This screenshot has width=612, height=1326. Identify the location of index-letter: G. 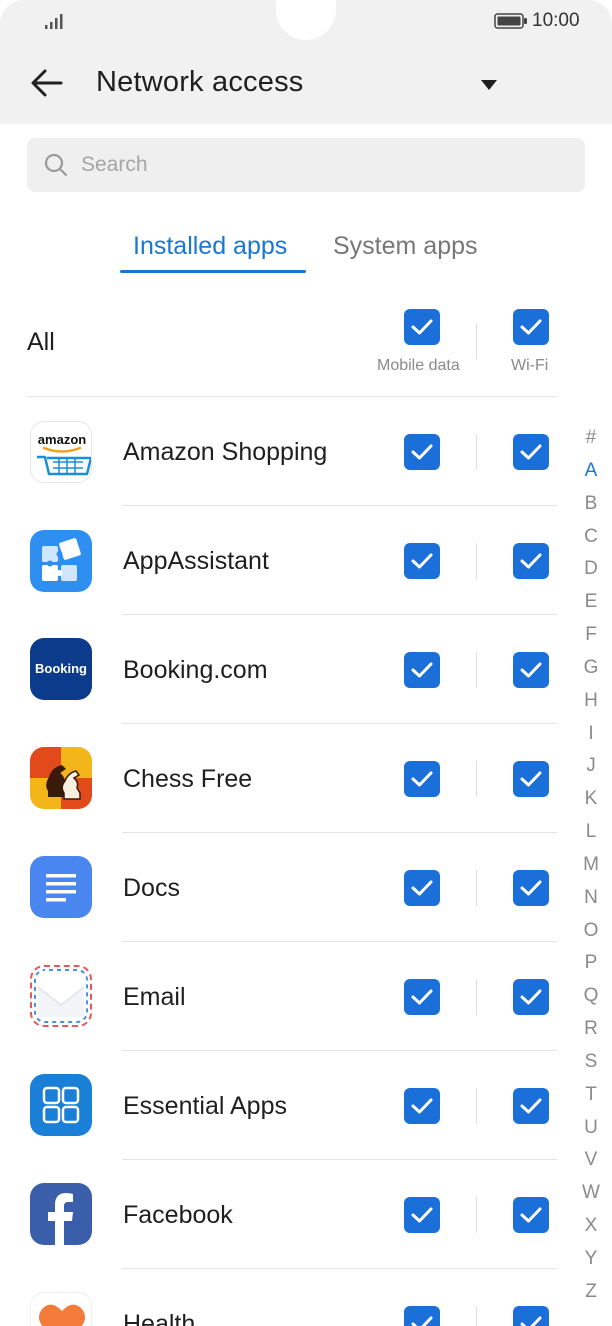
(591, 668).